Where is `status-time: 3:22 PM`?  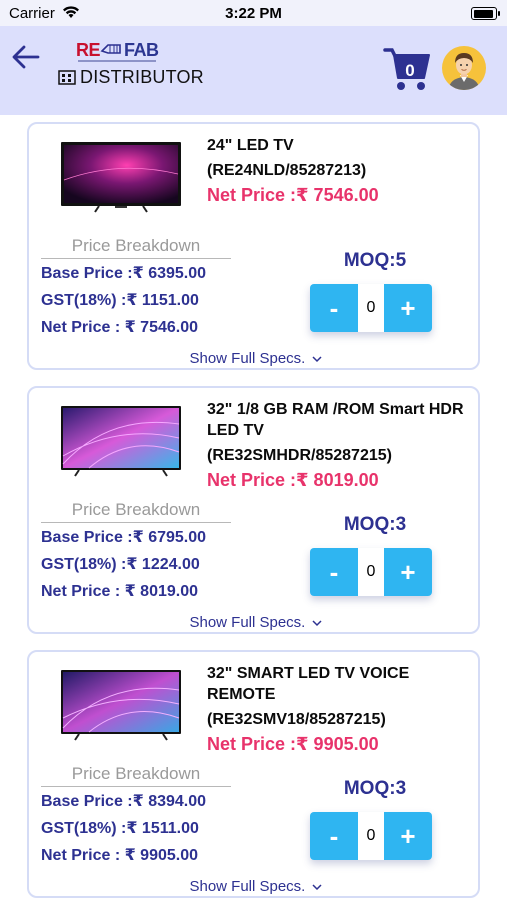 status-time: 3:22 PM is located at coordinates (253, 13).